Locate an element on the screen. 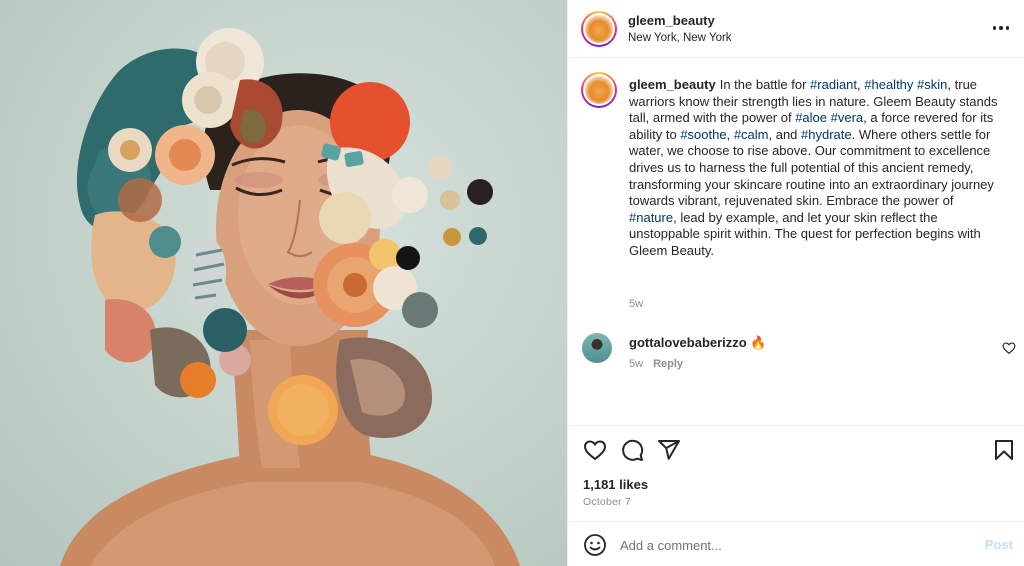 Image resolution: width=1024 pixels, height=566 pixels. commenter-avatar is located at coordinates (597, 348).